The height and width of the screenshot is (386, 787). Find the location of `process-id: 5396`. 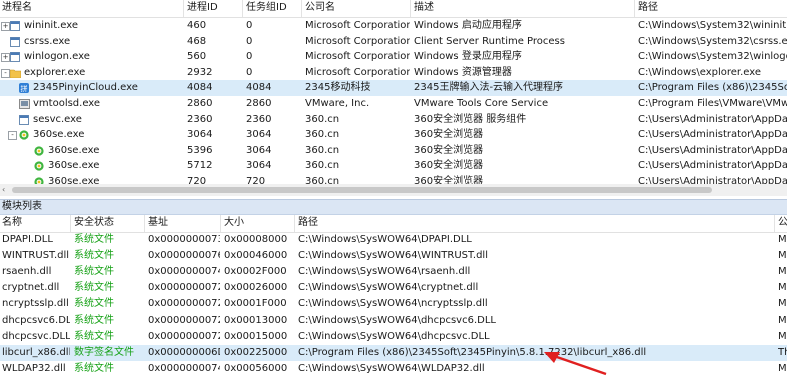

process-id: 5396 is located at coordinates (200, 150).